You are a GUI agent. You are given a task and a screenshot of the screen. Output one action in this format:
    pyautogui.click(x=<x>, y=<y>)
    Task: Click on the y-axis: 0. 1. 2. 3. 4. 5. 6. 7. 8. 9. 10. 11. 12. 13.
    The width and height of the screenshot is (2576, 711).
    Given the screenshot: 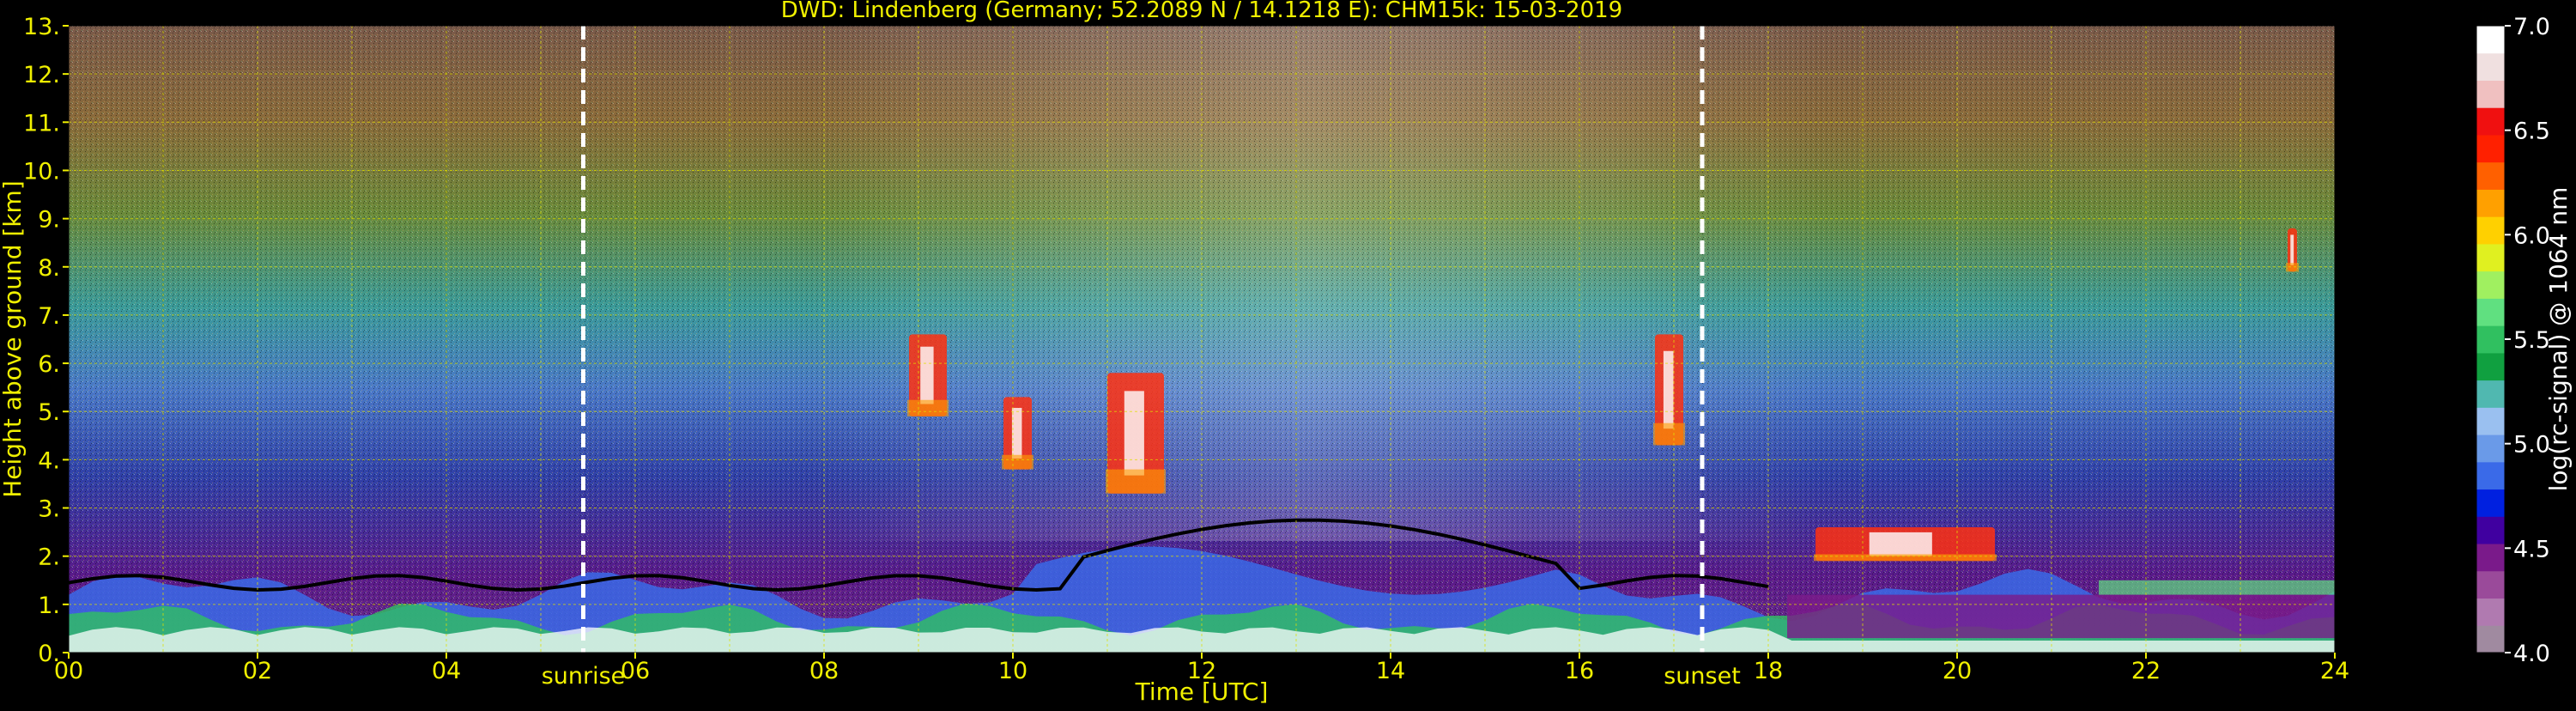 What is the action you would take?
    pyautogui.click(x=46, y=340)
    